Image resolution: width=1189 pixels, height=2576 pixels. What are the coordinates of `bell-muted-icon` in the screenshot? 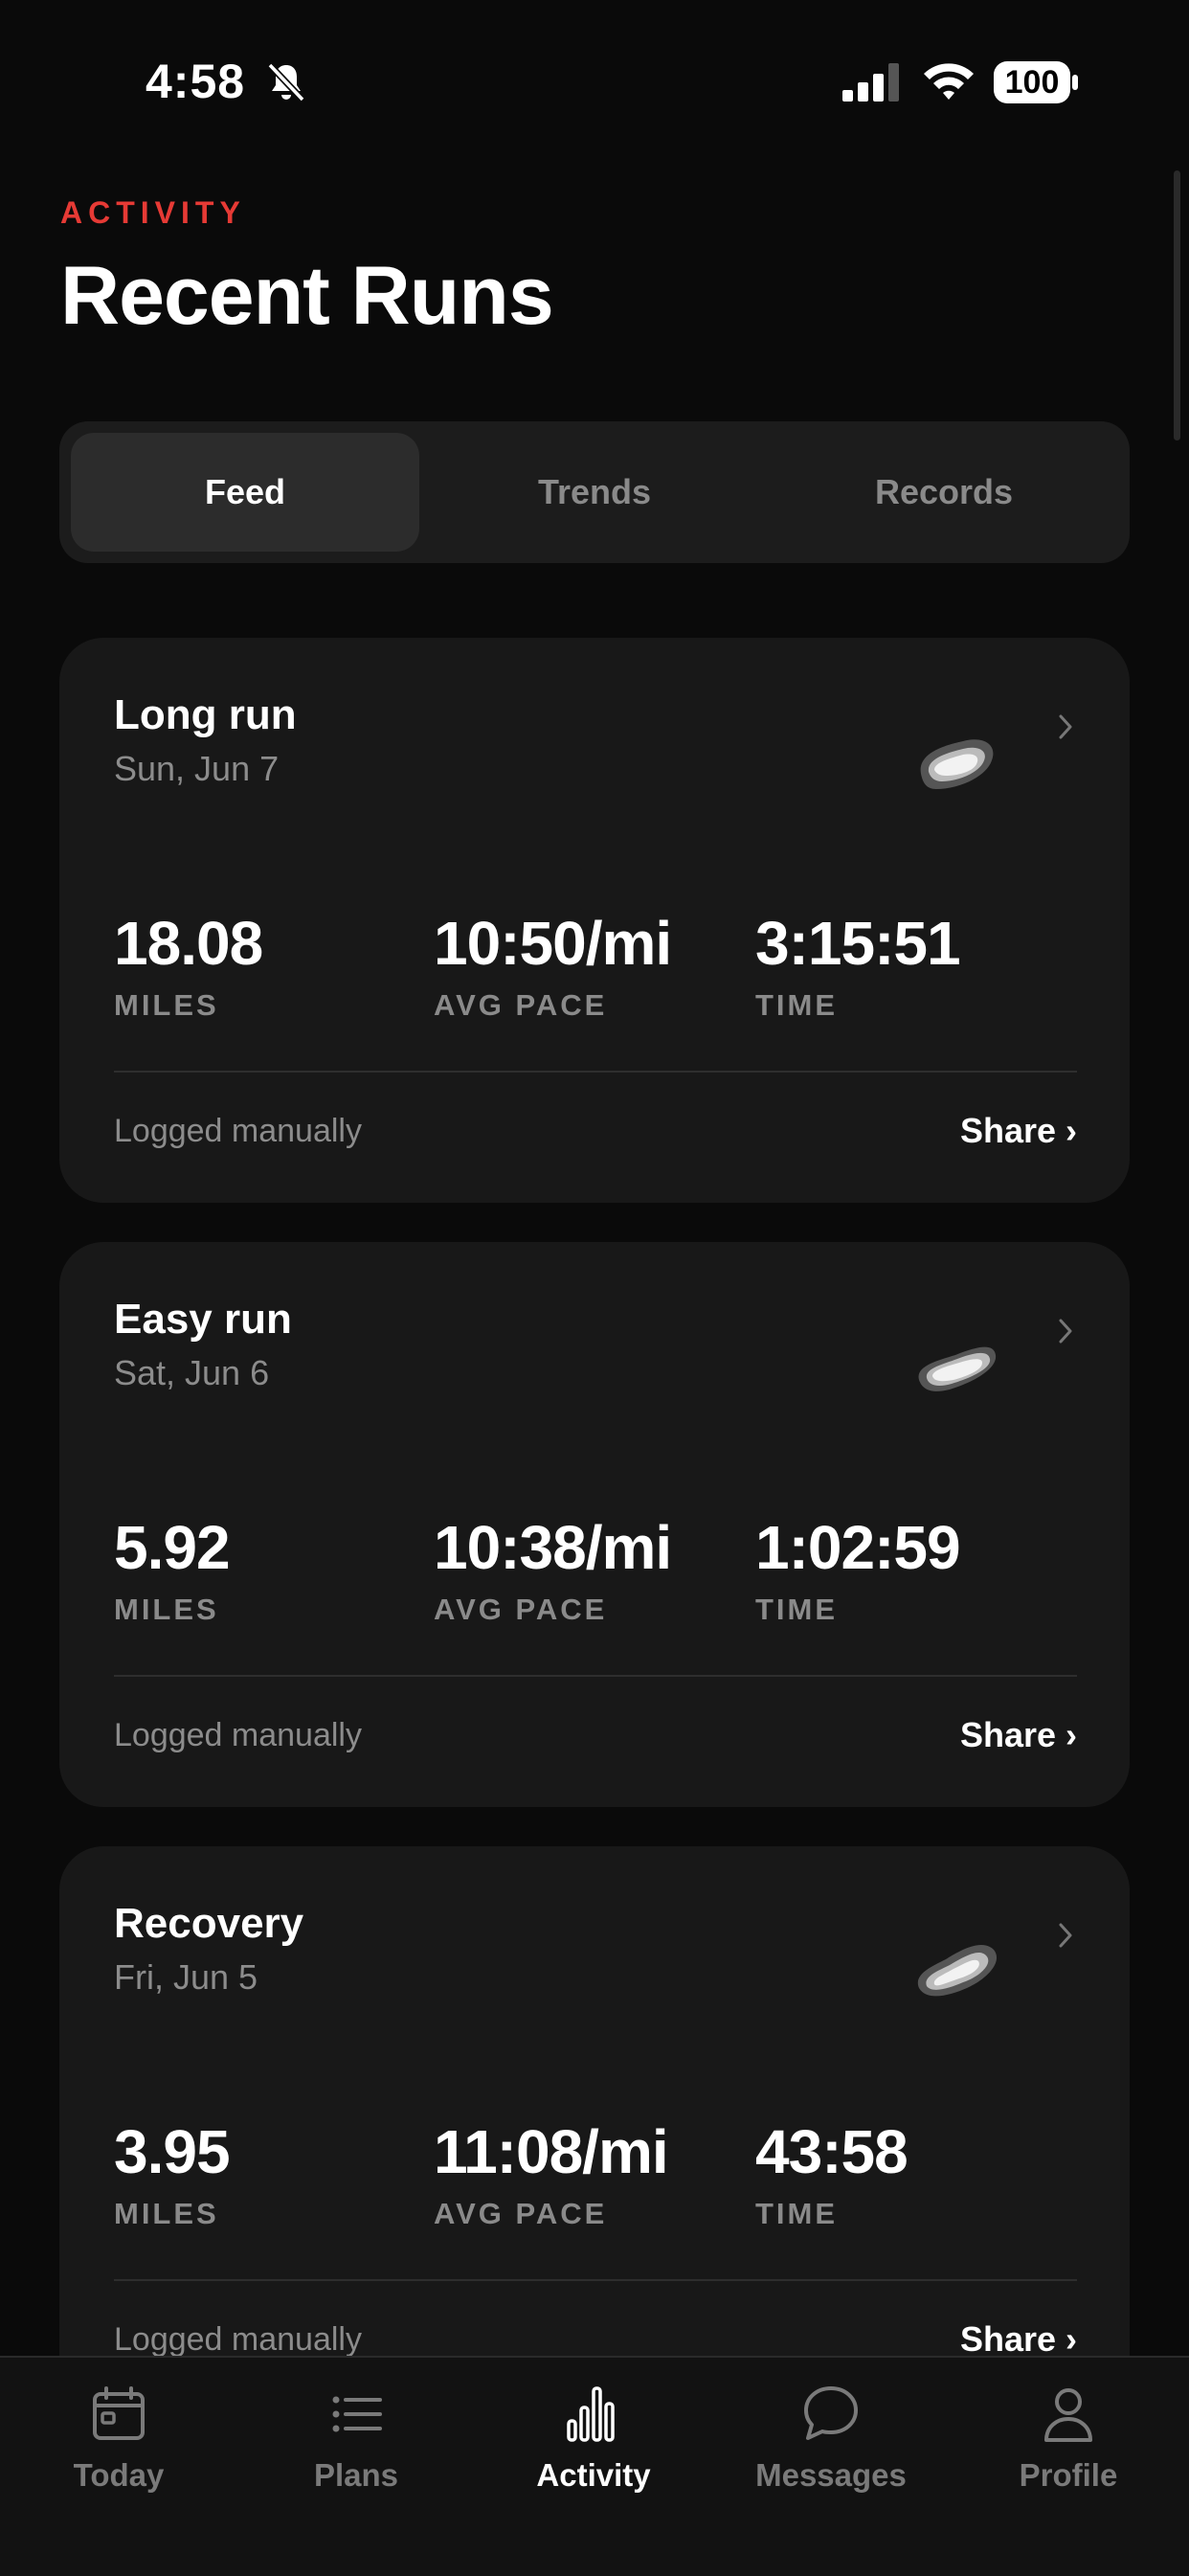 It's located at (286, 82).